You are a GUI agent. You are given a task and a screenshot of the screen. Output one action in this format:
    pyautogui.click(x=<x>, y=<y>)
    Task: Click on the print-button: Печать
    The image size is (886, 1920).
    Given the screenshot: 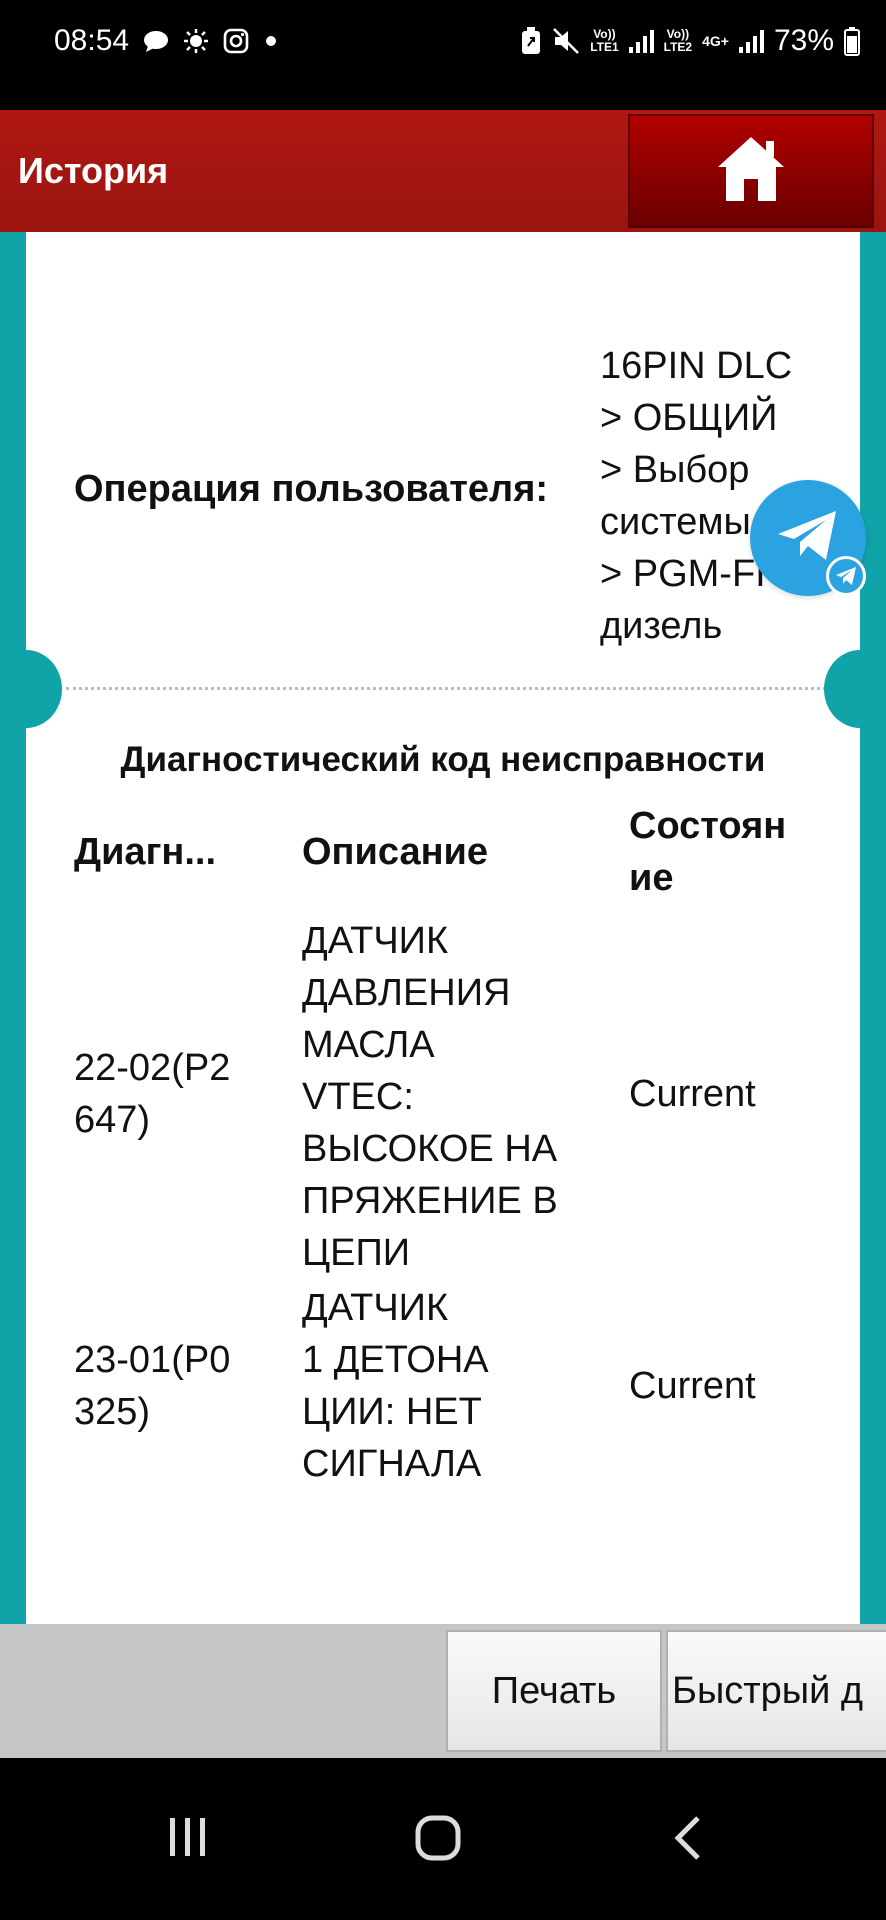 What is the action you would take?
    pyautogui.click(x=554, y=1691)
    